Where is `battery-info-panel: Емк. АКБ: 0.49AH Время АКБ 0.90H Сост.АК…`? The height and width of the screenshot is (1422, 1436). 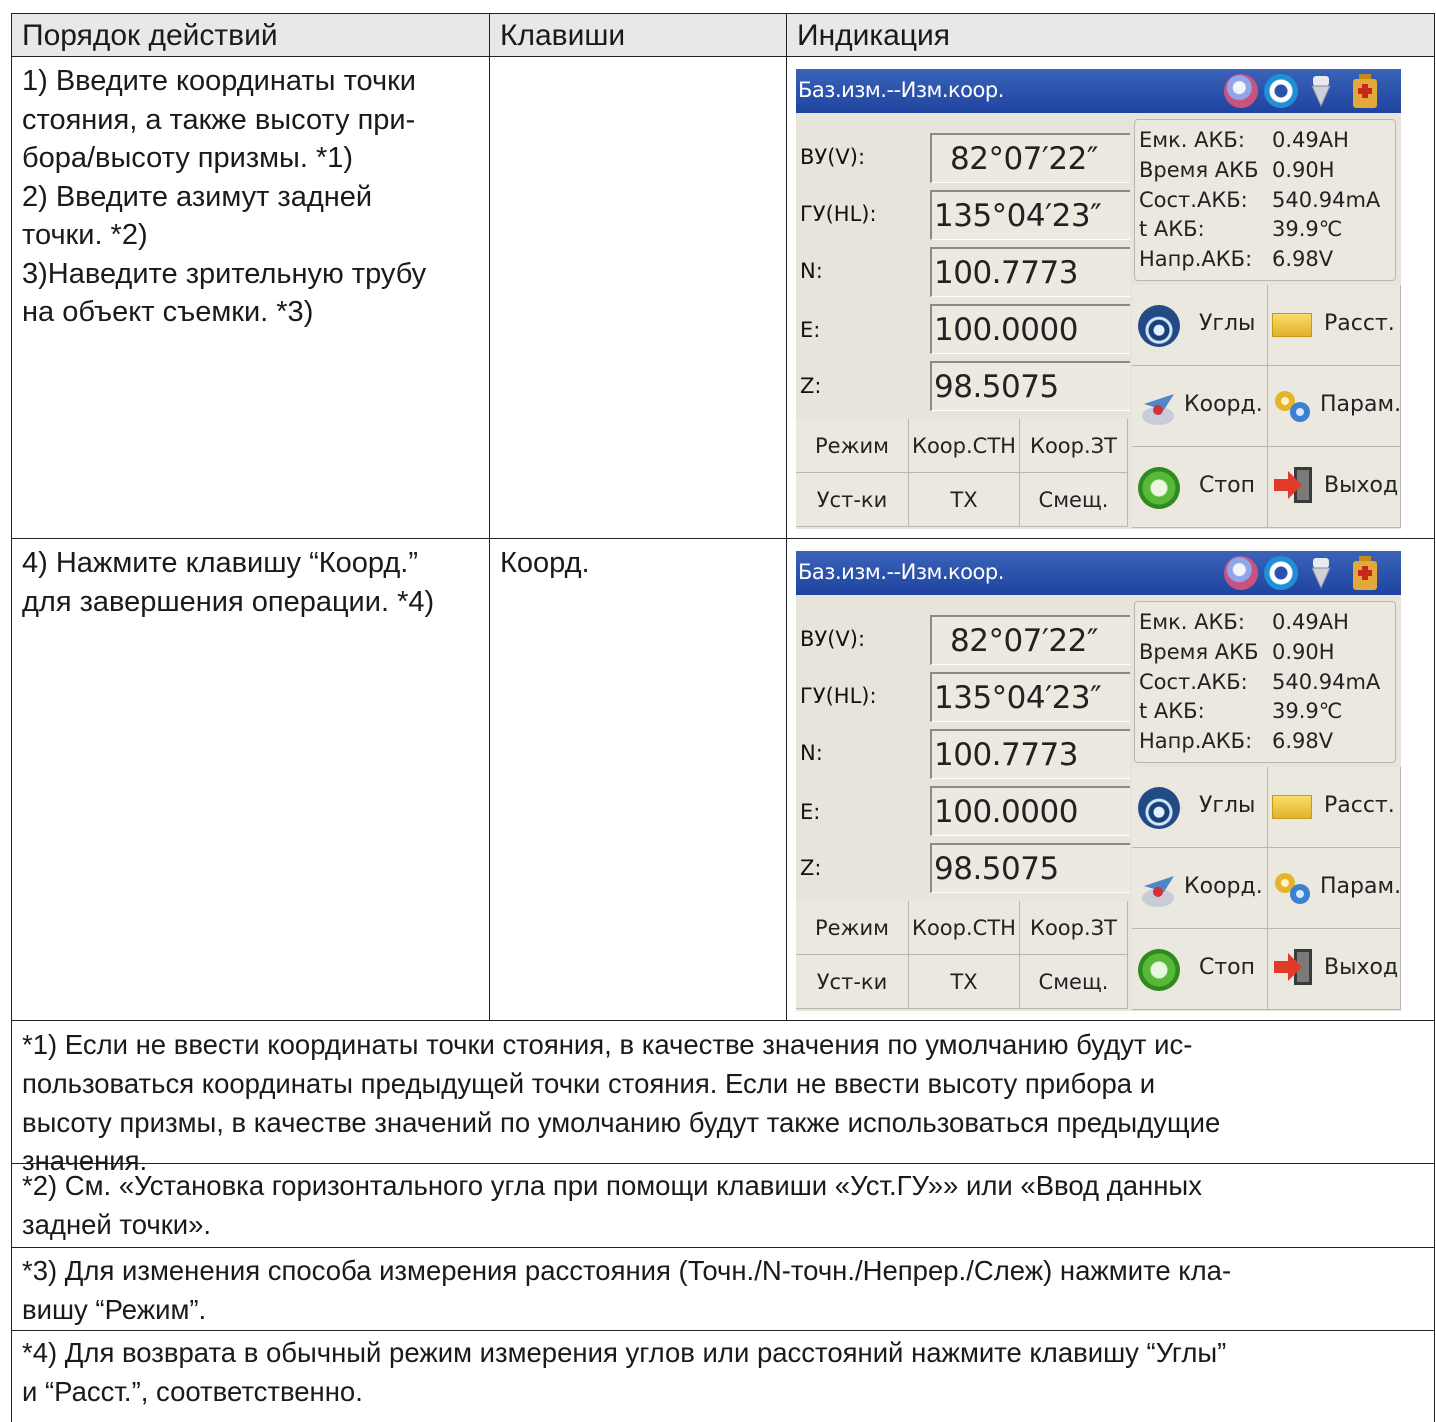 battery-info-panel: Емк. АКБ: 0.49AH Время АКБ 0.90H Сост.АК… is located at coordinates (1265, 682).